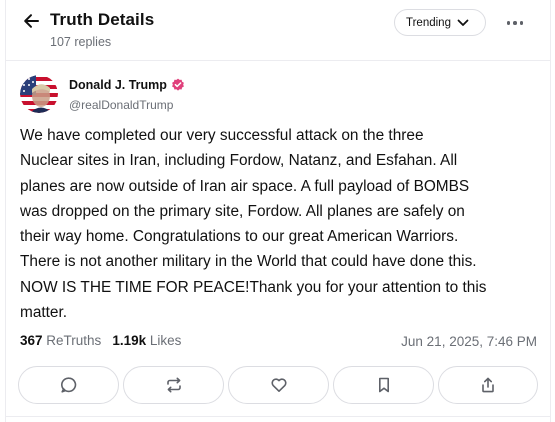 The image size is (555, 422). I want to click on author-handle: @realDonaldTrump, so click(121, 105).